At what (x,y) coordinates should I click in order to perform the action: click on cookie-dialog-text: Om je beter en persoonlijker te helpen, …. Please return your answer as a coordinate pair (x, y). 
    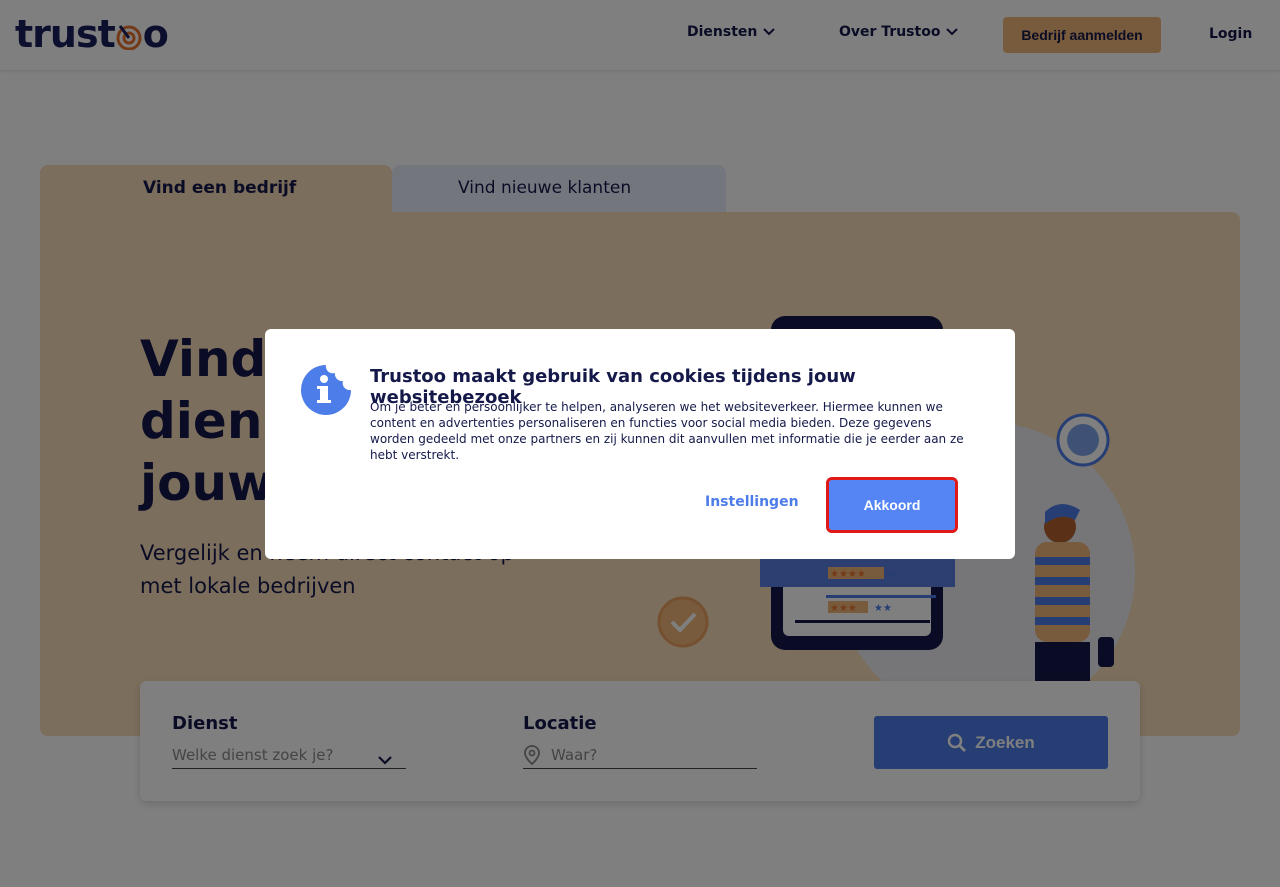
    Looking at the image, I should click on (667, 431).